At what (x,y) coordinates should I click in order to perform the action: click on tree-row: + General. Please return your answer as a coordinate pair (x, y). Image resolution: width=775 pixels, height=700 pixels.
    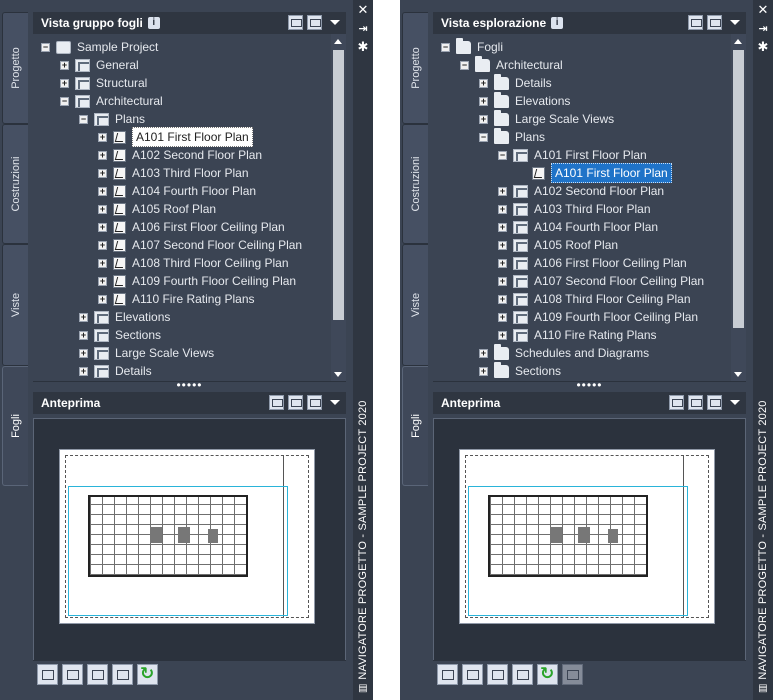
    Looking at the image, I should click on (99, 65).